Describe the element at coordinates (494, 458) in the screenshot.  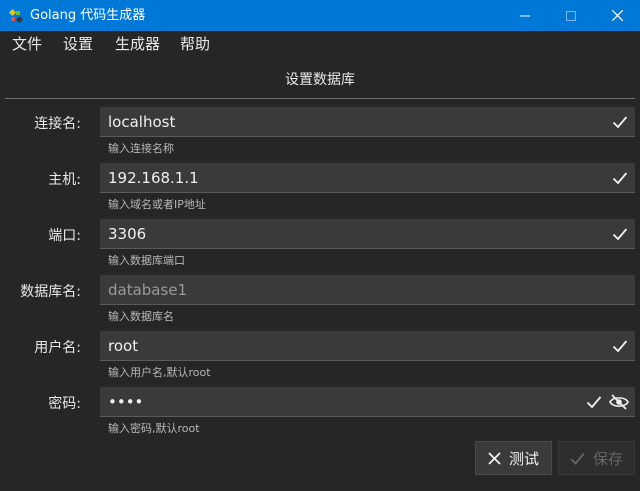
I see `x-icon` at that location.